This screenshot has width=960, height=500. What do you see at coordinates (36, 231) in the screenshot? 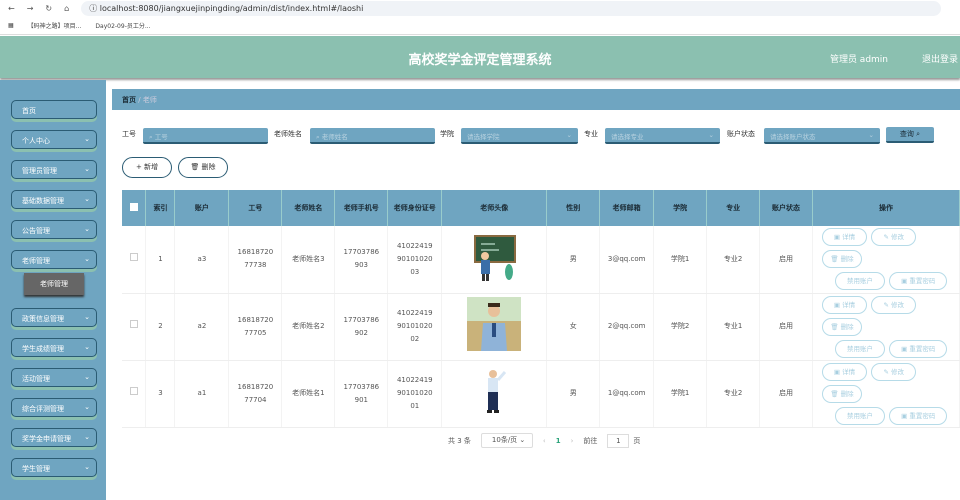
I see `menu-label: 公告管理` at bounding box center [36, 231].